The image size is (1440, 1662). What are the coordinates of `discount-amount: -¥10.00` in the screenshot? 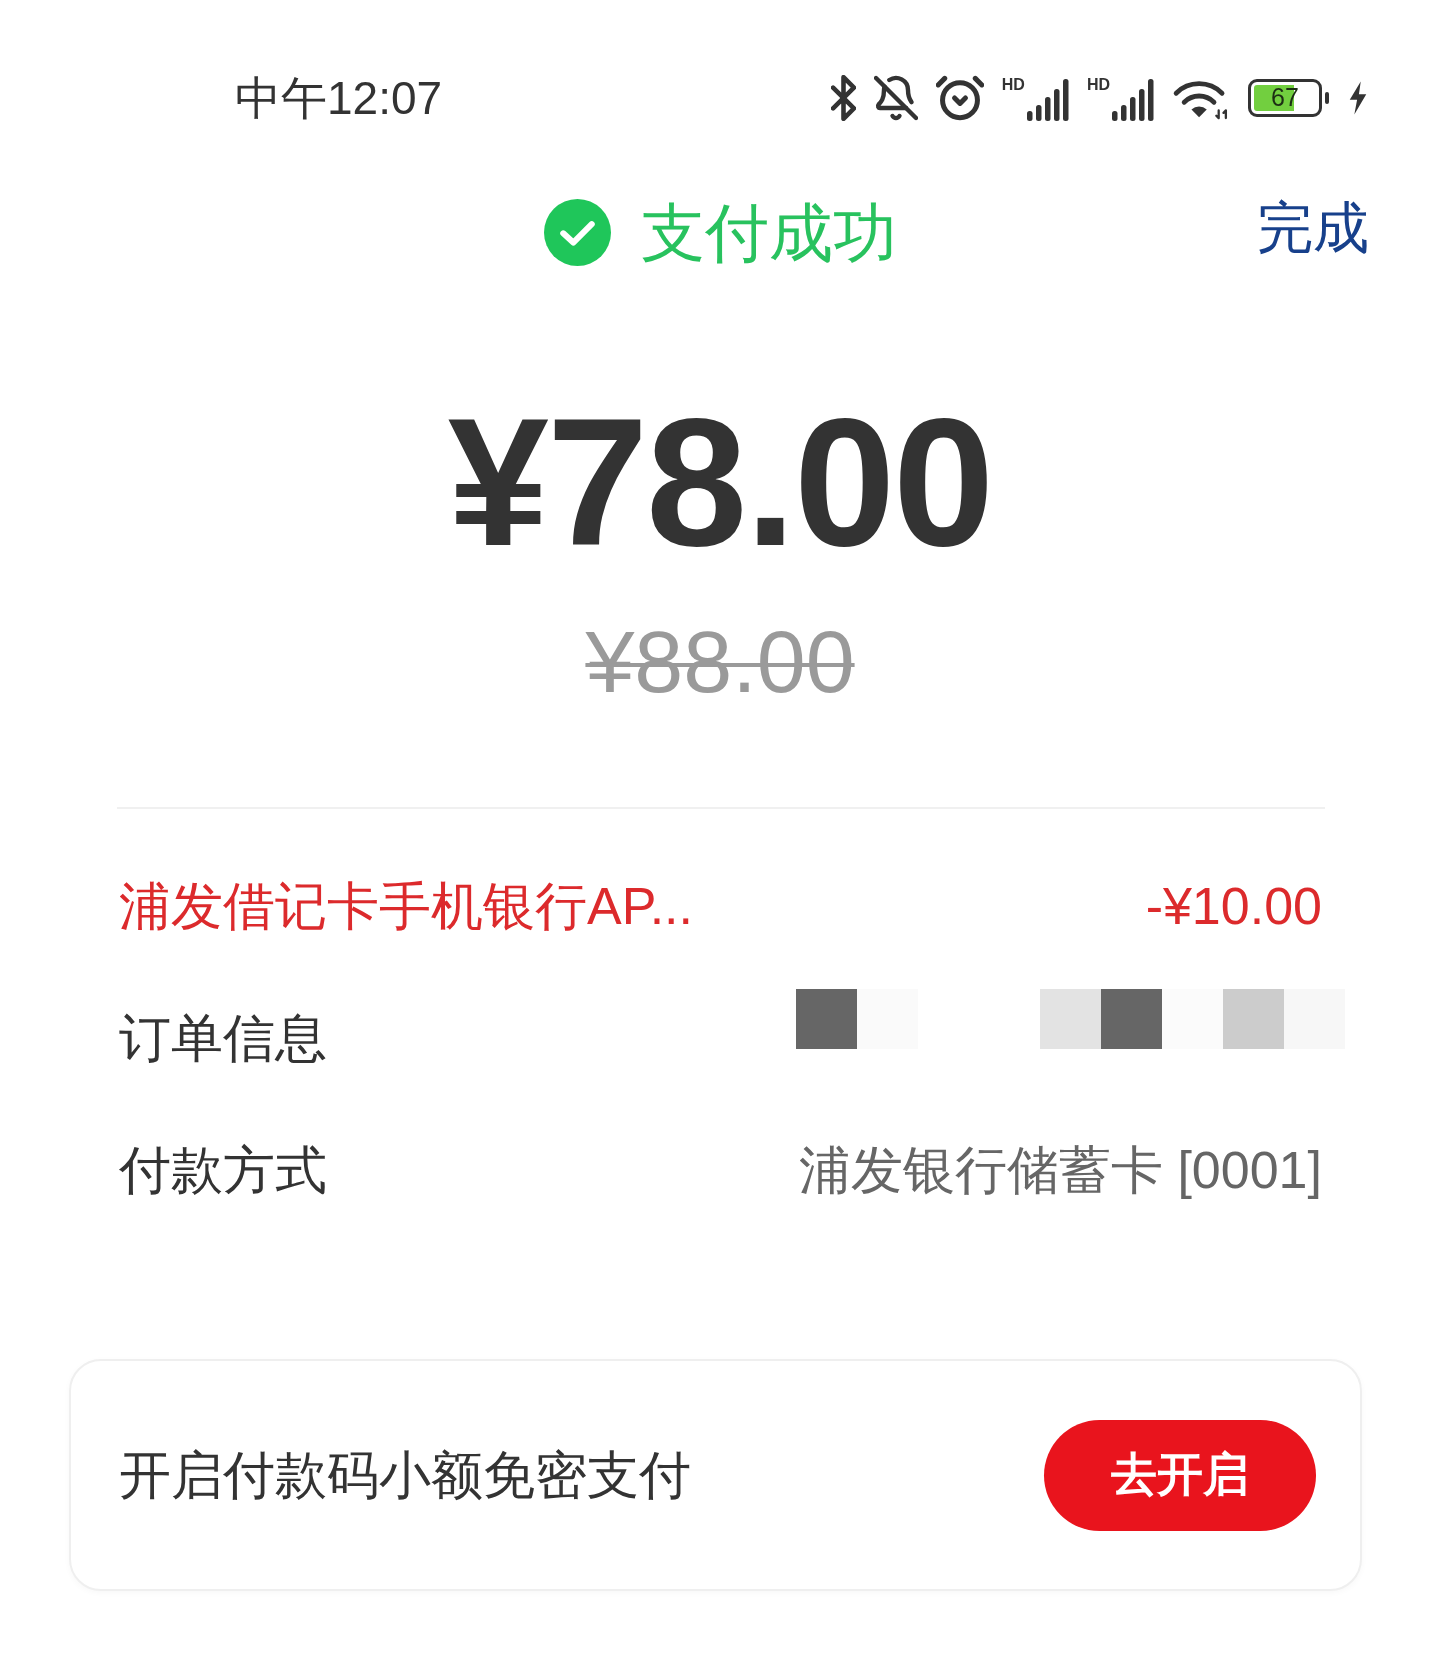 It's located at (1233, 906).